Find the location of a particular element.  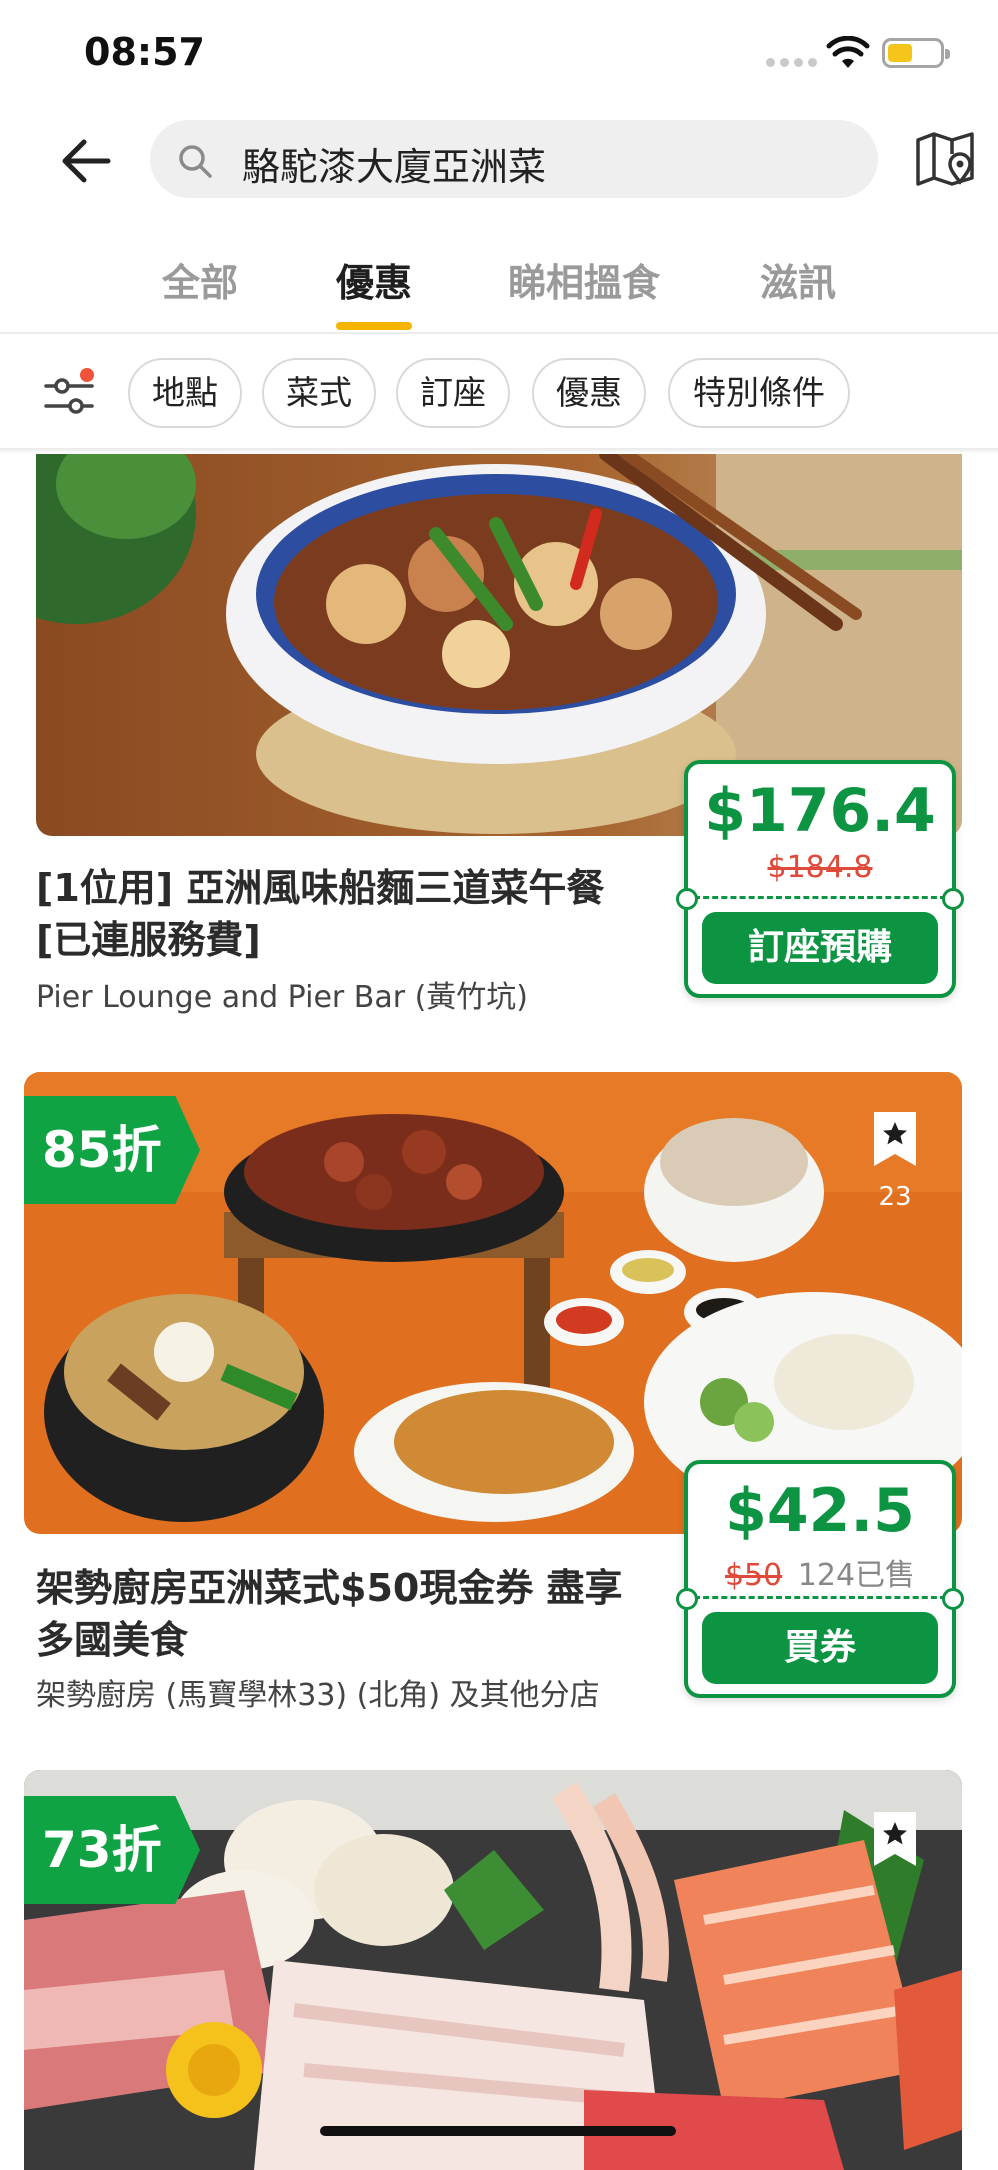

offer-title-line: 多國美食 is located at coordinates (112, 1640).